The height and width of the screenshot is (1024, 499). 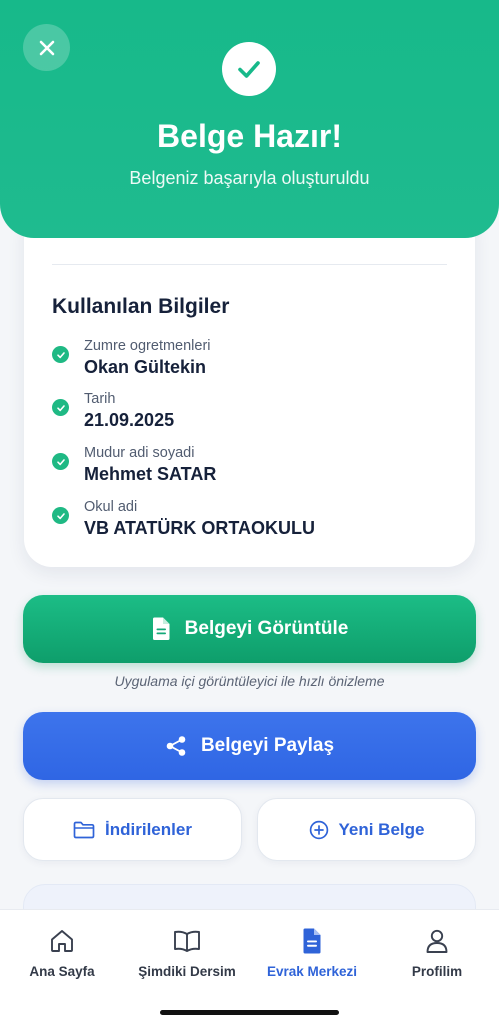 I want to click on info-label: Tarih, so click(x=100, y=399).